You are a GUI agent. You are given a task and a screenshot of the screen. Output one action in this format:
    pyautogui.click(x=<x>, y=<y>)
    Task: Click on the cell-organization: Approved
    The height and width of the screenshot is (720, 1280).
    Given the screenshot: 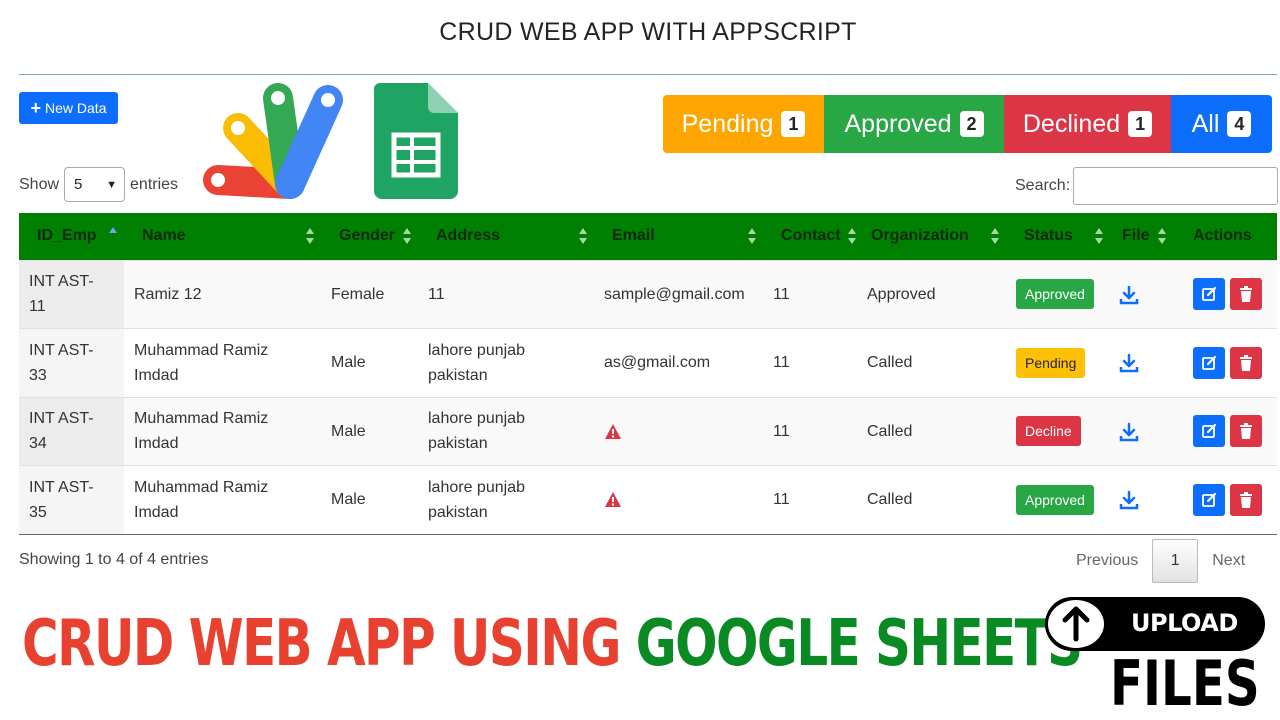 What is the action you would take?
    pyautogui.click(x=934, y=294)
    